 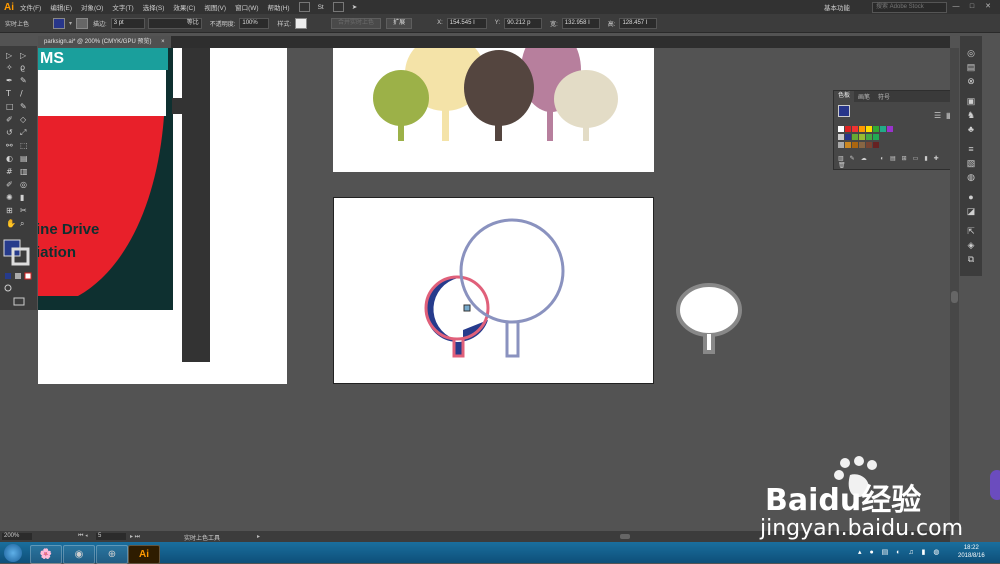 What do you see at coordinates (971, 129) in the screenshot?
I see `symbols-icon: ♣` at bounding box center [971, 129].